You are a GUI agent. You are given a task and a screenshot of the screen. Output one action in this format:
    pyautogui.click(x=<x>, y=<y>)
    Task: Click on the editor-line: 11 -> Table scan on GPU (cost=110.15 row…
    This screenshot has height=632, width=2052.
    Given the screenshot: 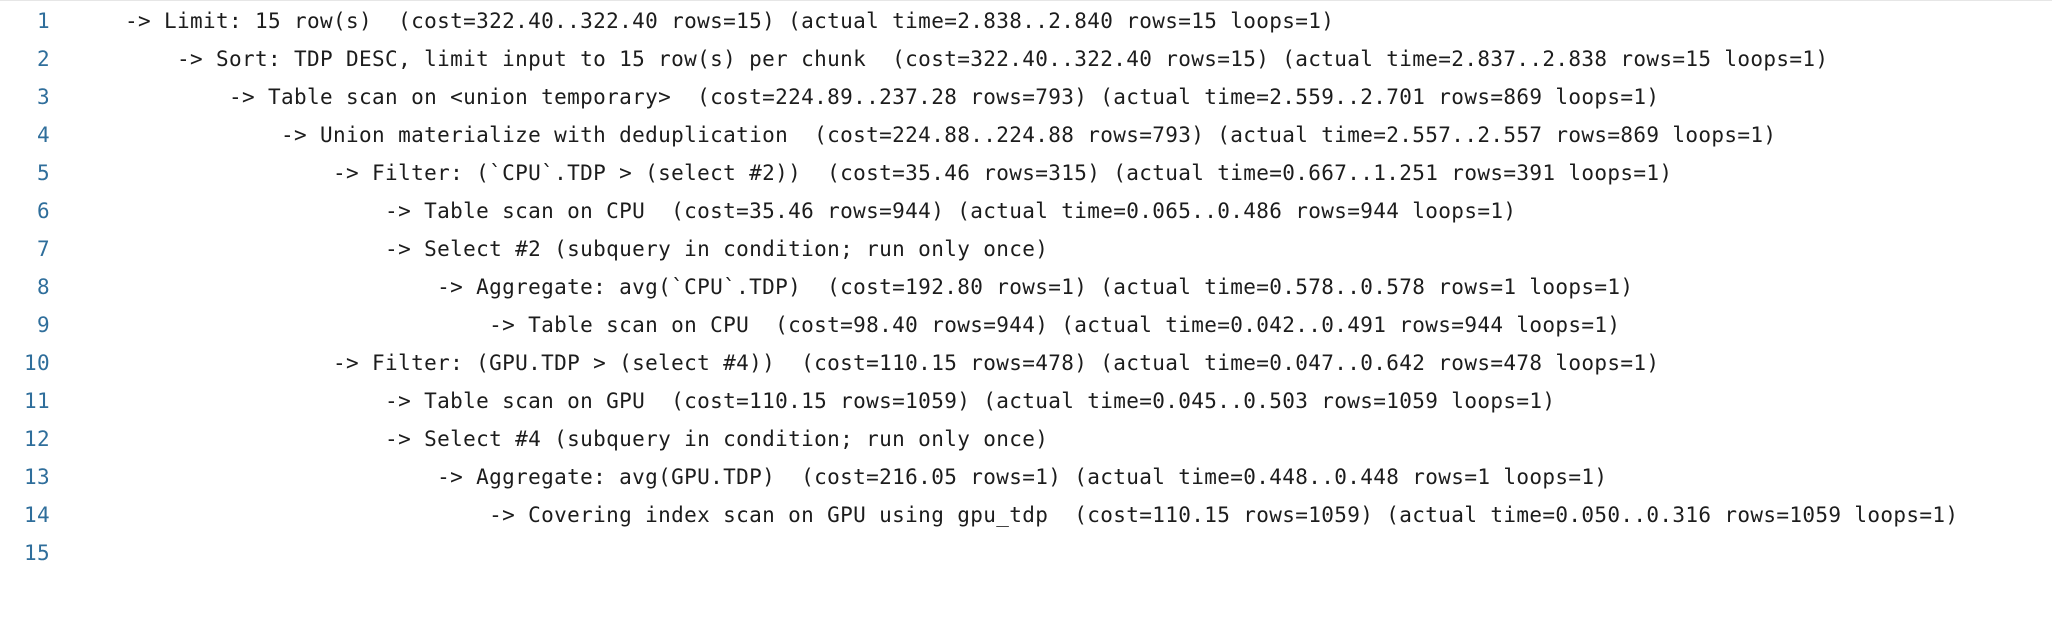 What is the action you would take?
    pyautogui.click(x=1026, y=401)
    